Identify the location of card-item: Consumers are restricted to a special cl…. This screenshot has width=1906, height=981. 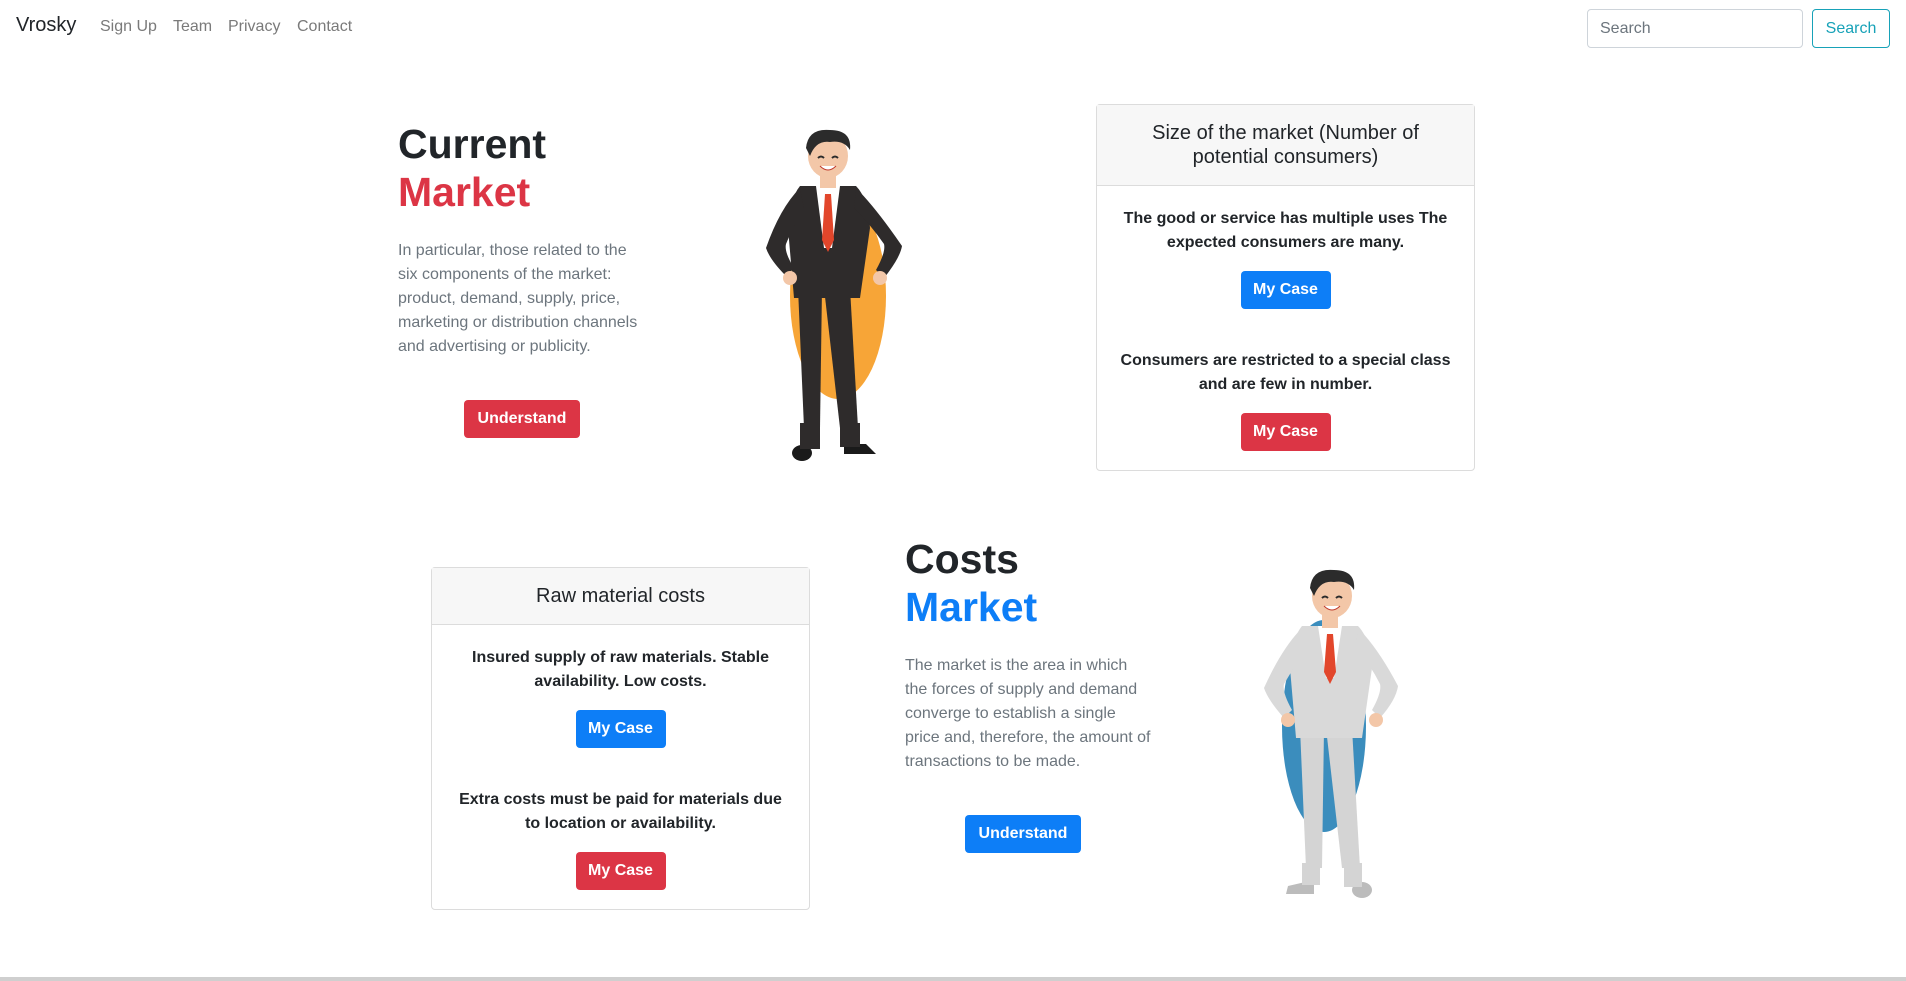
(1285, 400).